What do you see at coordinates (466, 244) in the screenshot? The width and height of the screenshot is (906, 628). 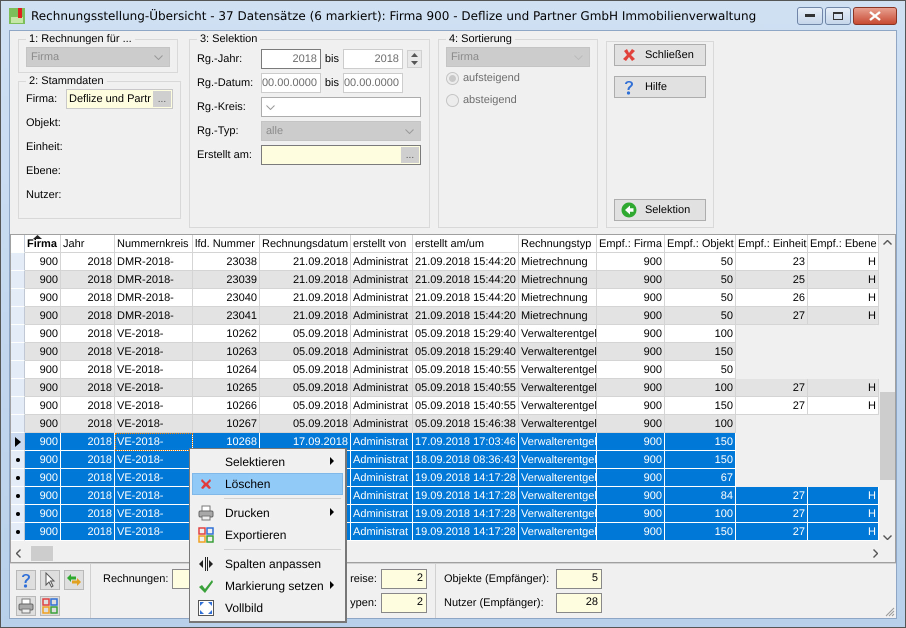 I see `column-header: erstellt am/um` at bounding box center [466, 244].